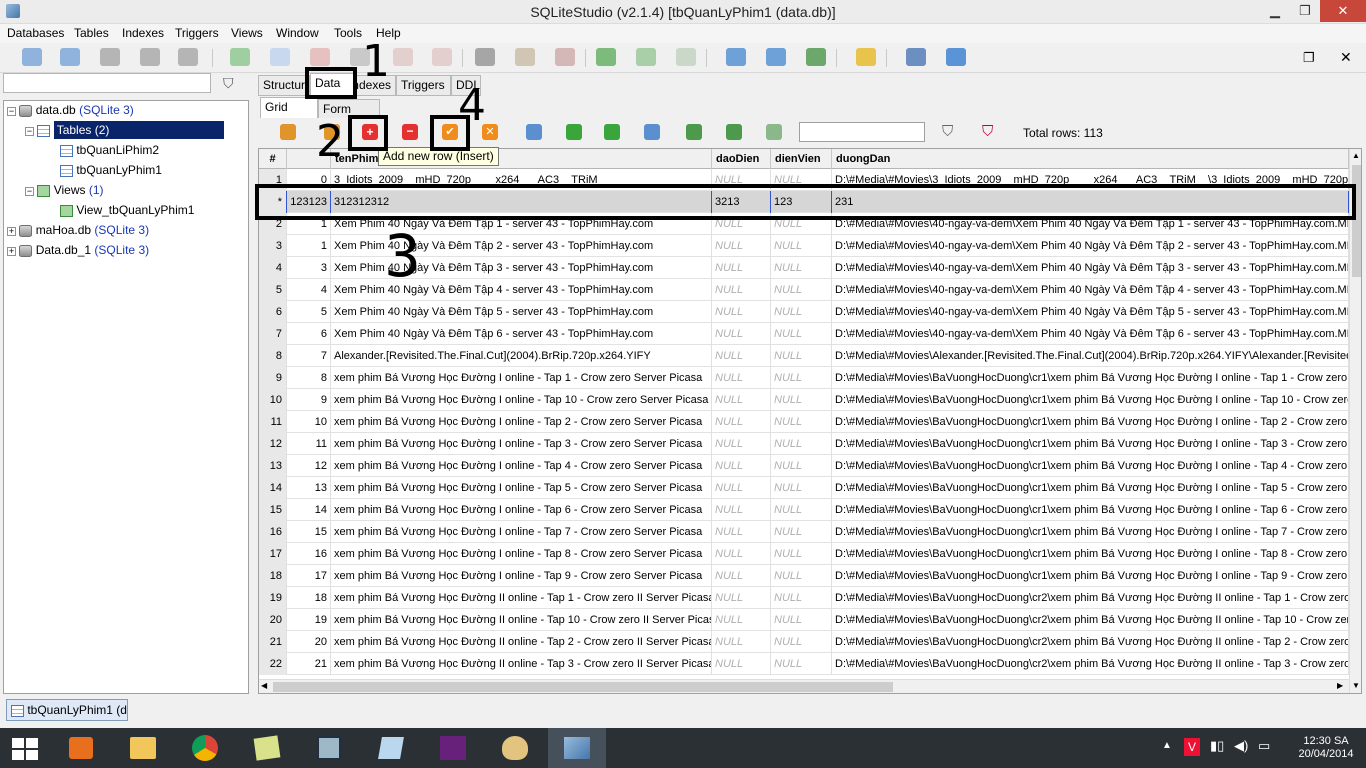  I want to click on drop-table-icon, so click(320, 57).